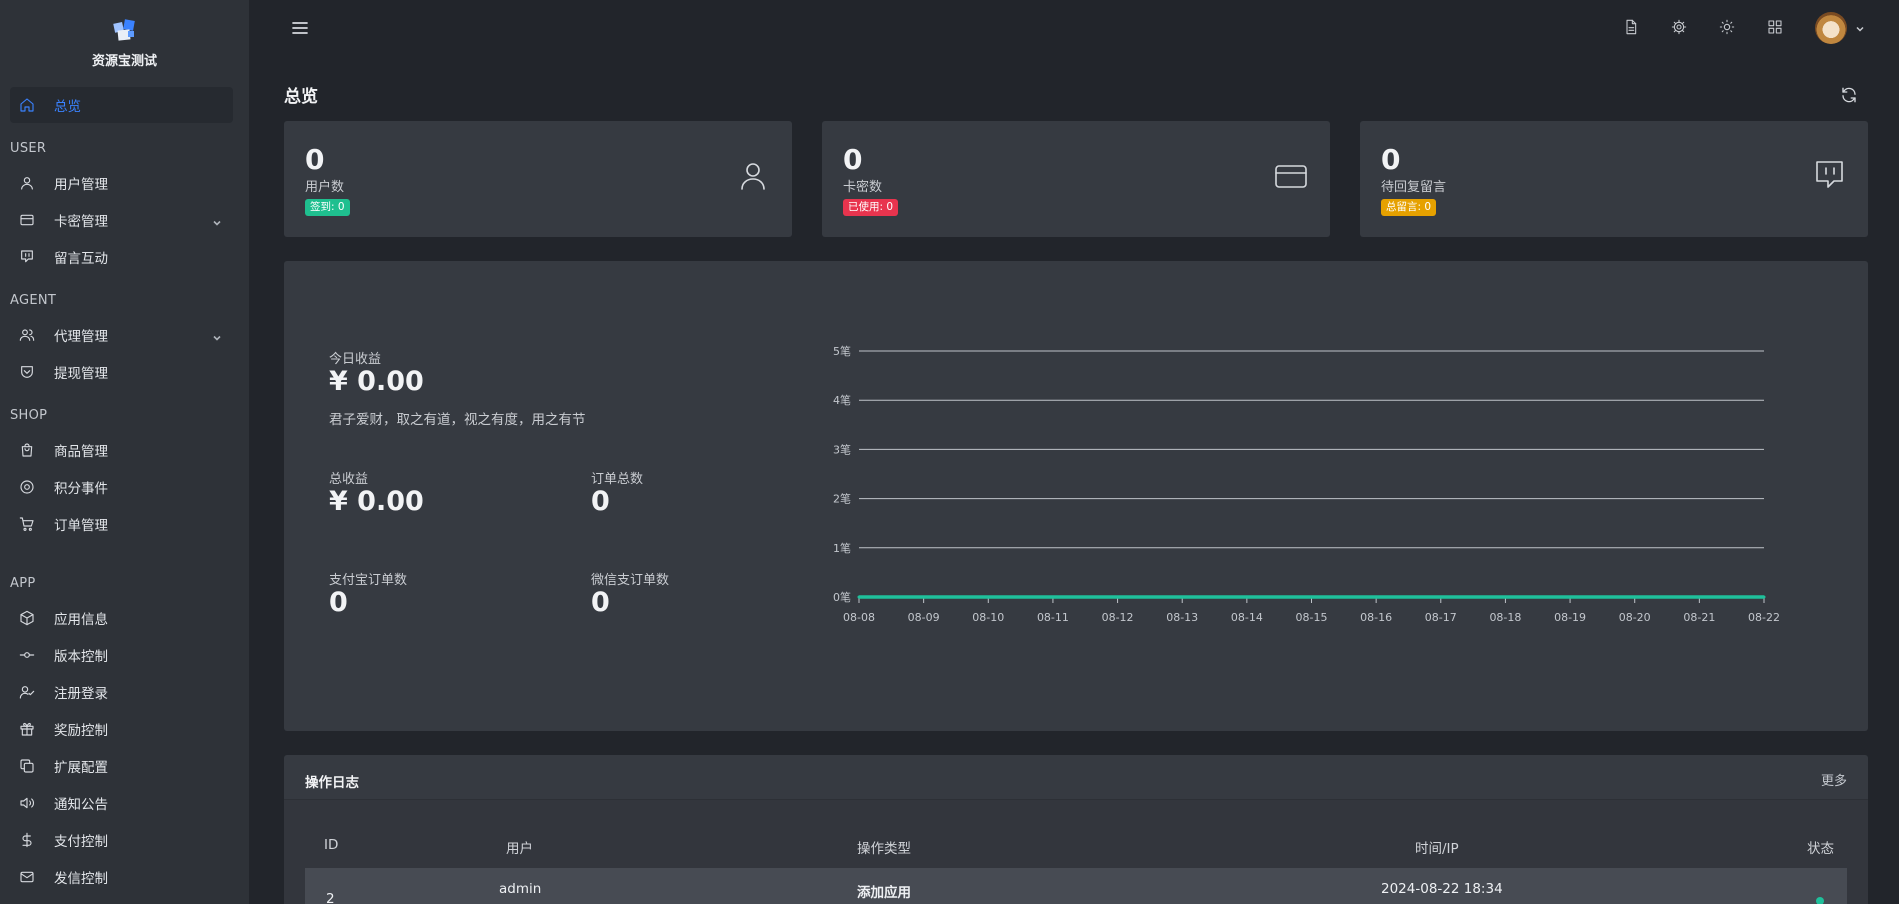 This screenshot has height=904, width=1899. I want to click on section-title-shop: SHOP, so click(29, 415).